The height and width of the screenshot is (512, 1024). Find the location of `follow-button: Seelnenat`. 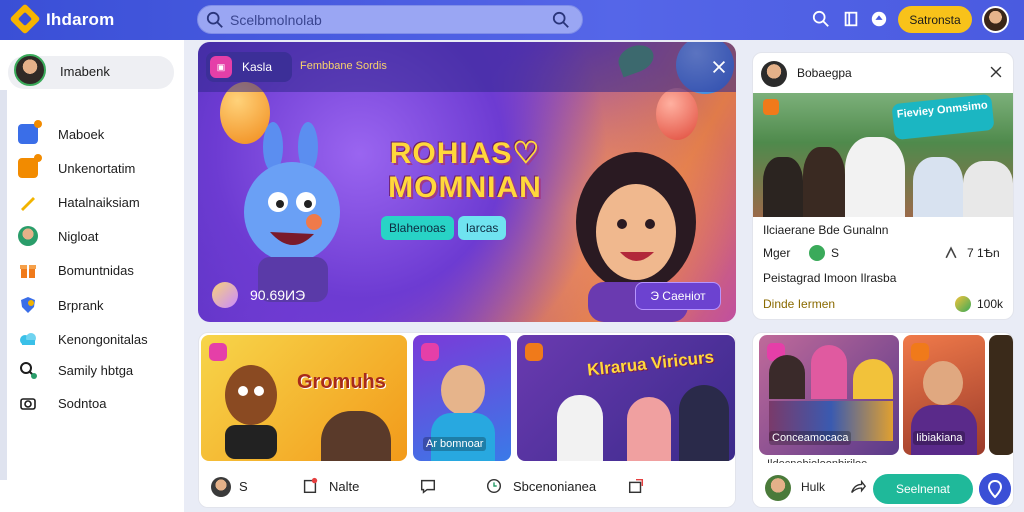

follow-button: Seelnenat is located at coordinates (923, 489).